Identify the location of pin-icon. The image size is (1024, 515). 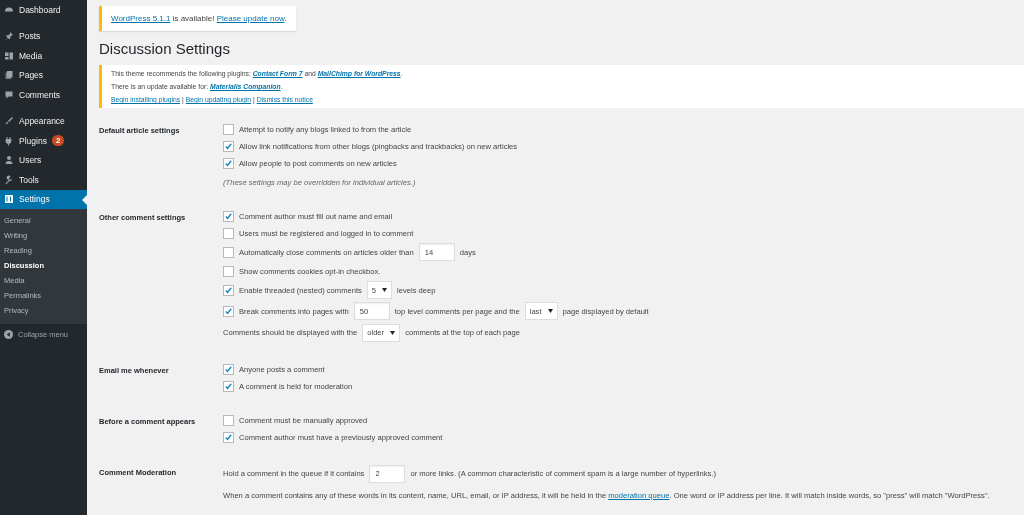
(9, 36).